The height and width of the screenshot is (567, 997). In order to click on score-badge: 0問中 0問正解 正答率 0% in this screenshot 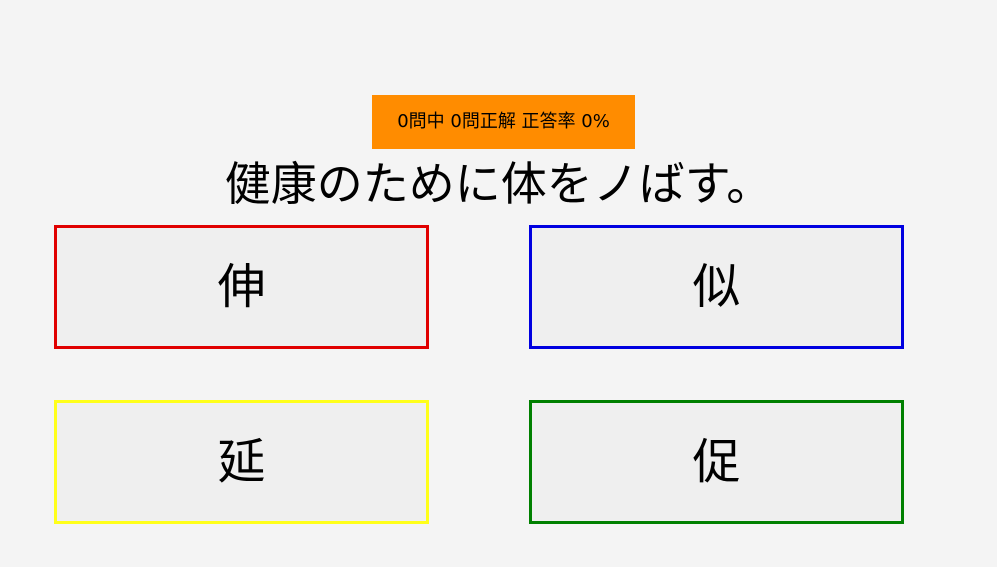, I will do `click(503, 122)`.